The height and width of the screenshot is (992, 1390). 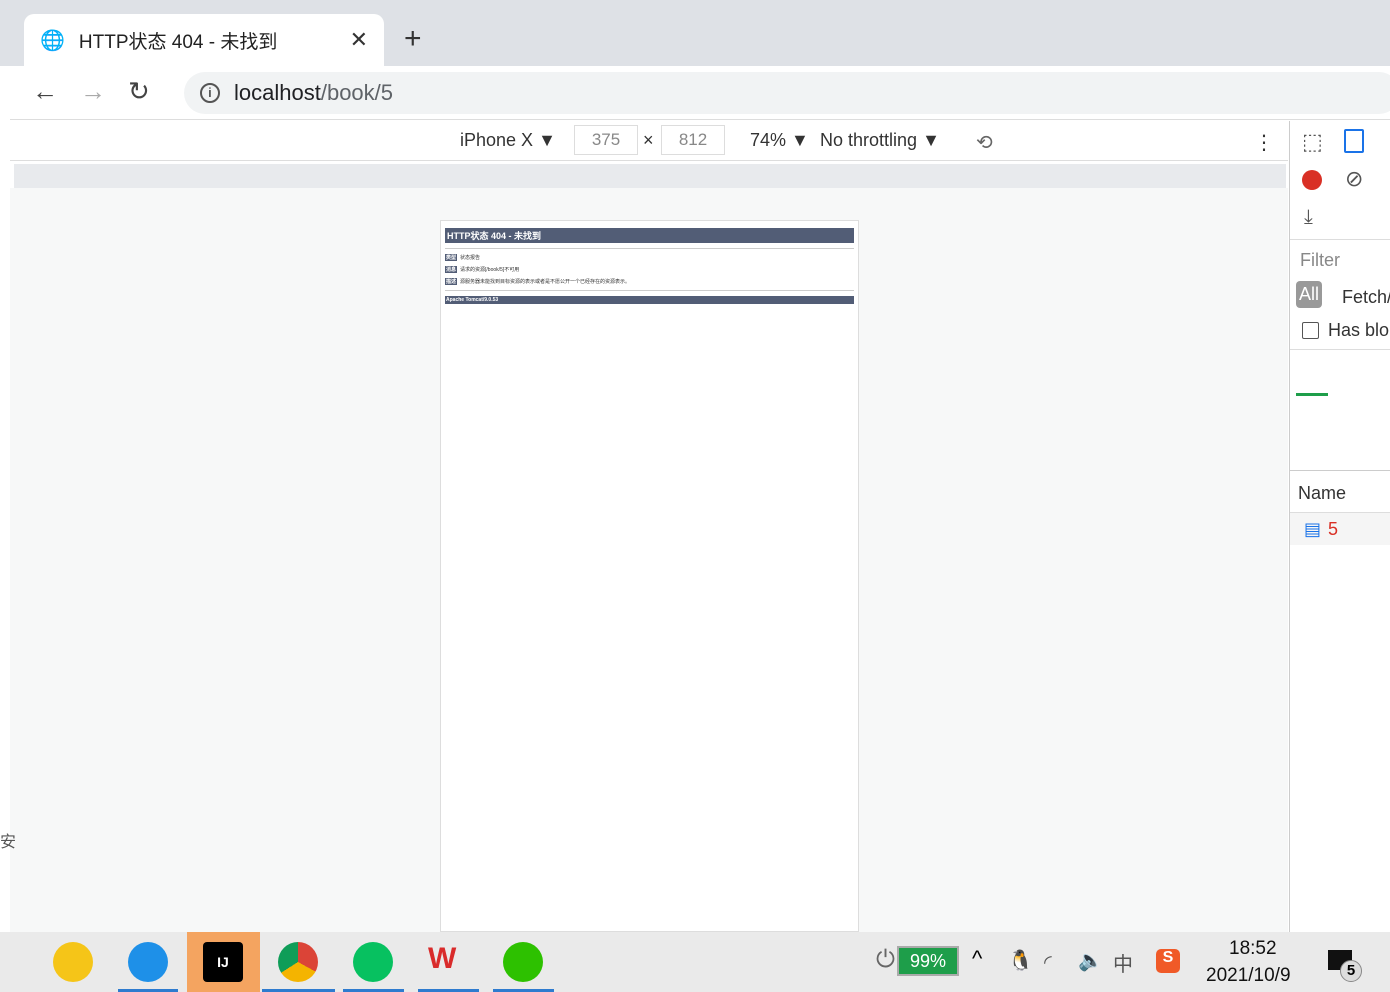 What do you see at coordinates (1340, 410) in the screenshot?
I see `overview-timeline` at bounding box center [1340, 410].